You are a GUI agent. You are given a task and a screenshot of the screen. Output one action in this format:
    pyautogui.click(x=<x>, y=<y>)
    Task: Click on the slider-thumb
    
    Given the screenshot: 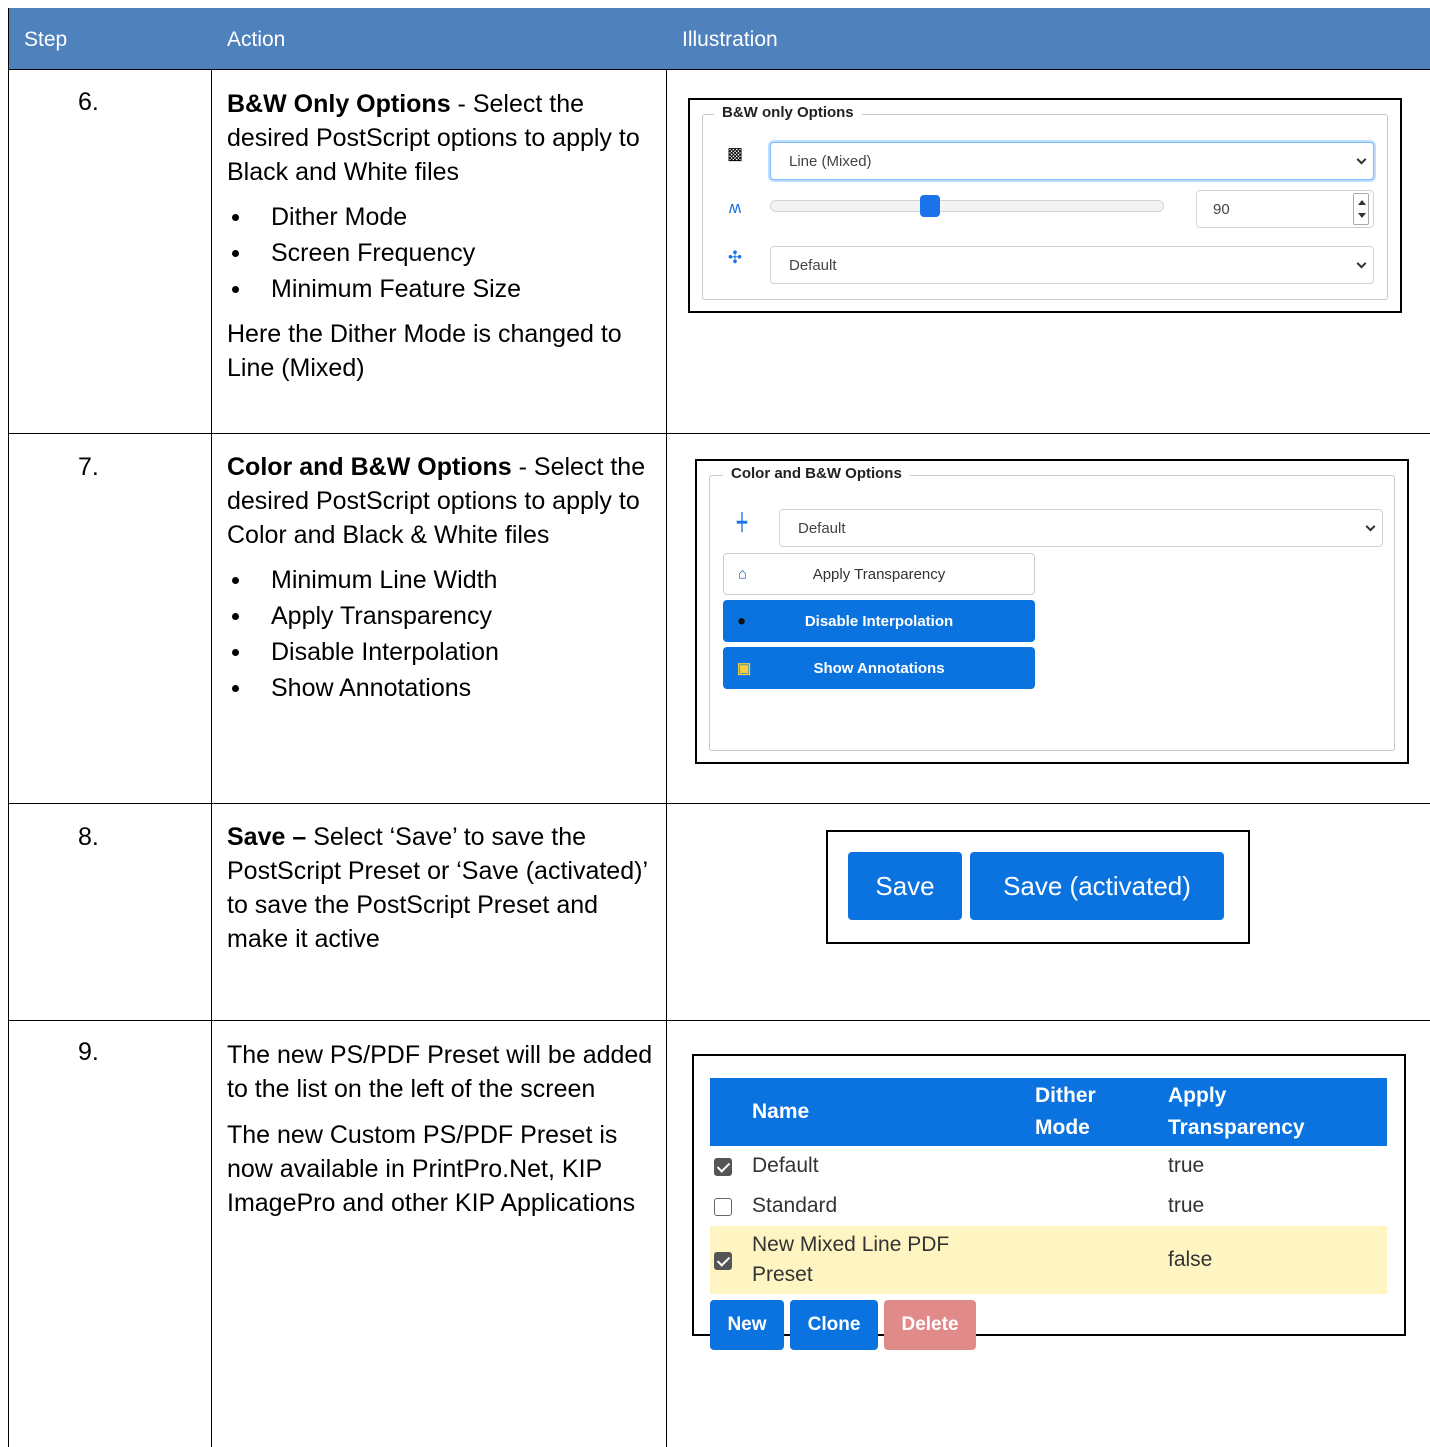 What is the action you would take?
    pyautogui.click(x=929, y=206)
    